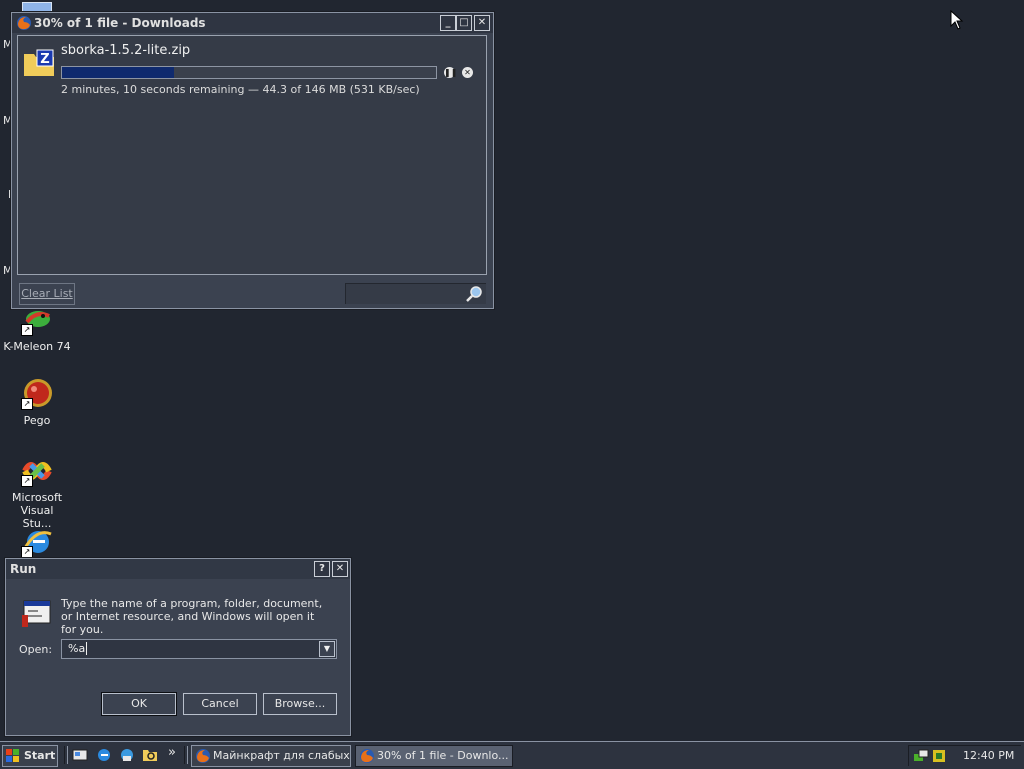 This screenshot has width=1024, height=769. I want to click on window-title: 30% of 1 file - Downloads, so click(120, 23).